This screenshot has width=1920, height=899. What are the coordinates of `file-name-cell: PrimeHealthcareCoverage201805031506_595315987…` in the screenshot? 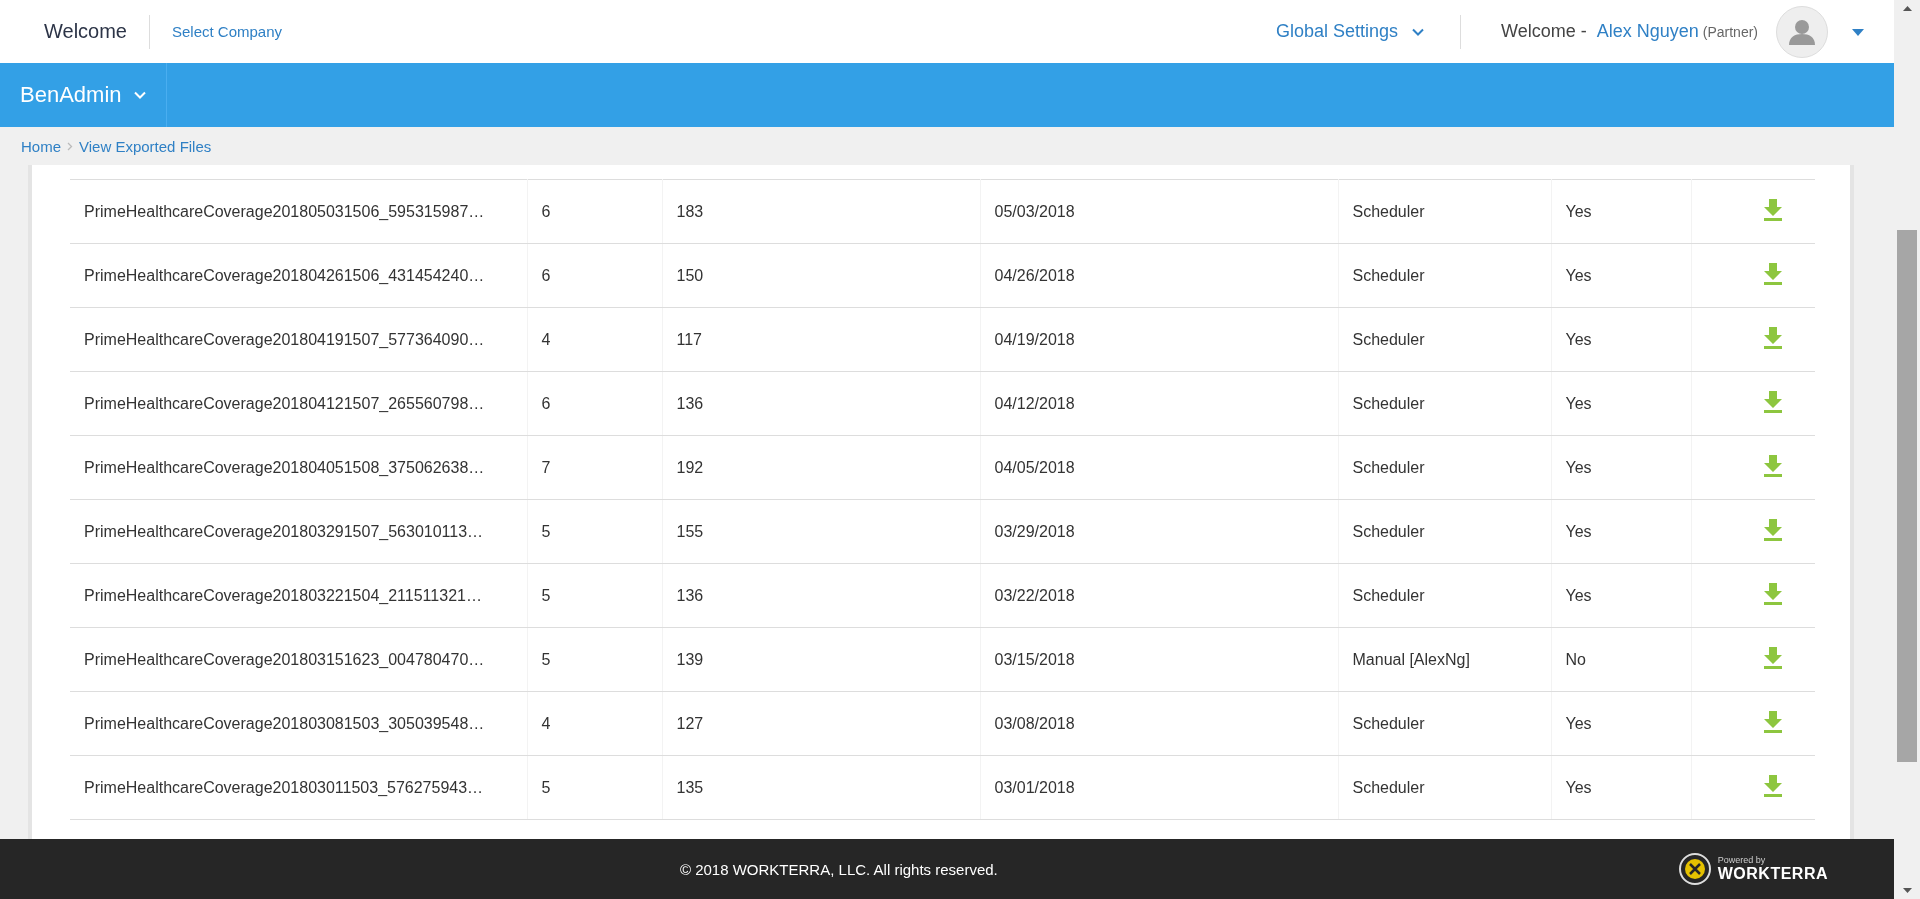 It's located at (284, 211).